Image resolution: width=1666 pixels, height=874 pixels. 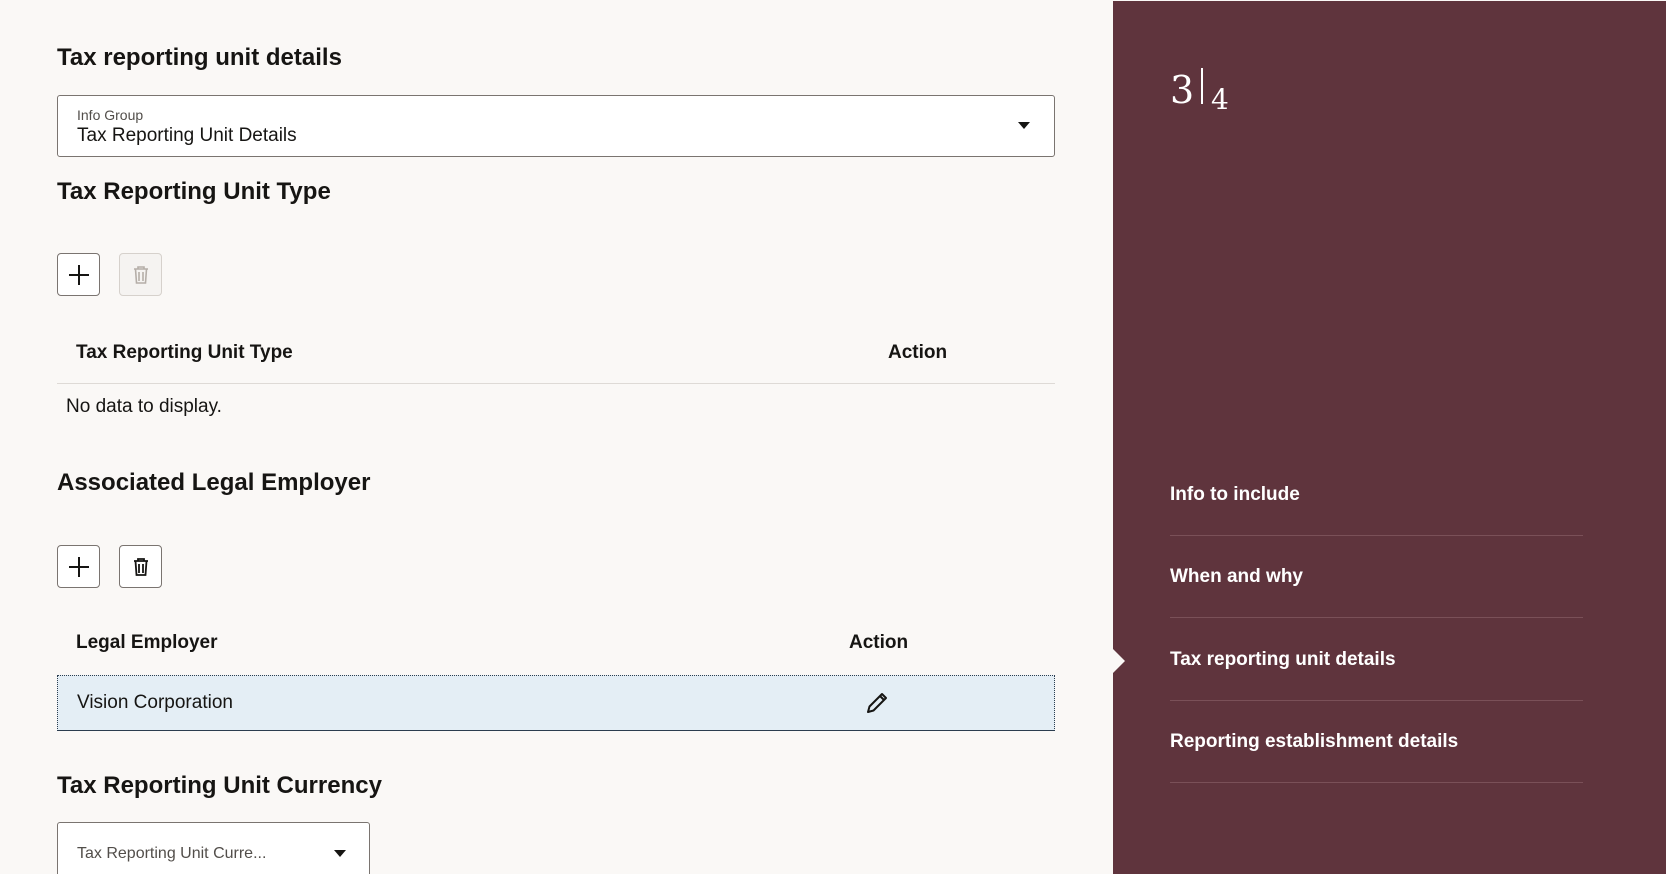 What do you see at coordinates (219, 785) in the screenshot?
I see `currency-heading: Tax Reporting Unit Currency` at bounding box center [219, 785].